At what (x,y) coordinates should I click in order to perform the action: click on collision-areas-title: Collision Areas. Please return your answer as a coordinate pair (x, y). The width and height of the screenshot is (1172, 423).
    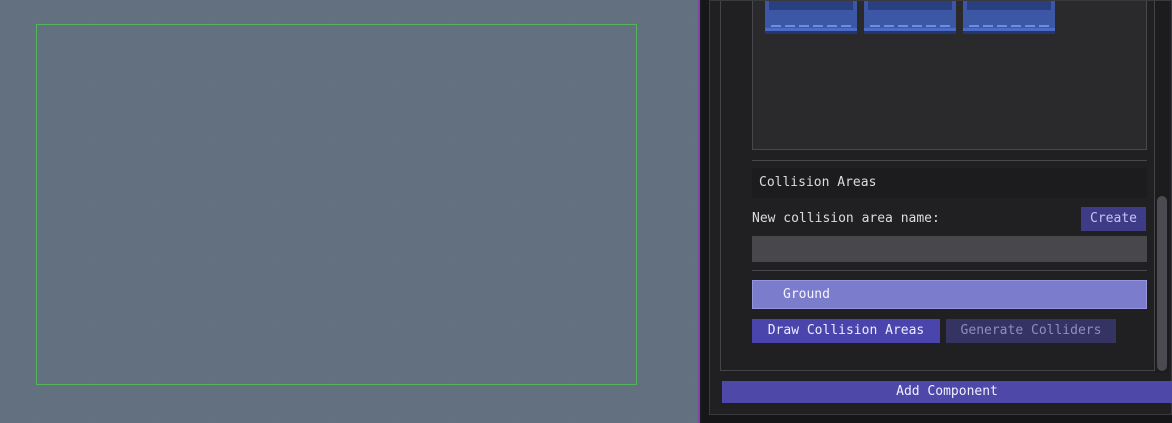
    Looking at the image, I should click on (818, 182).